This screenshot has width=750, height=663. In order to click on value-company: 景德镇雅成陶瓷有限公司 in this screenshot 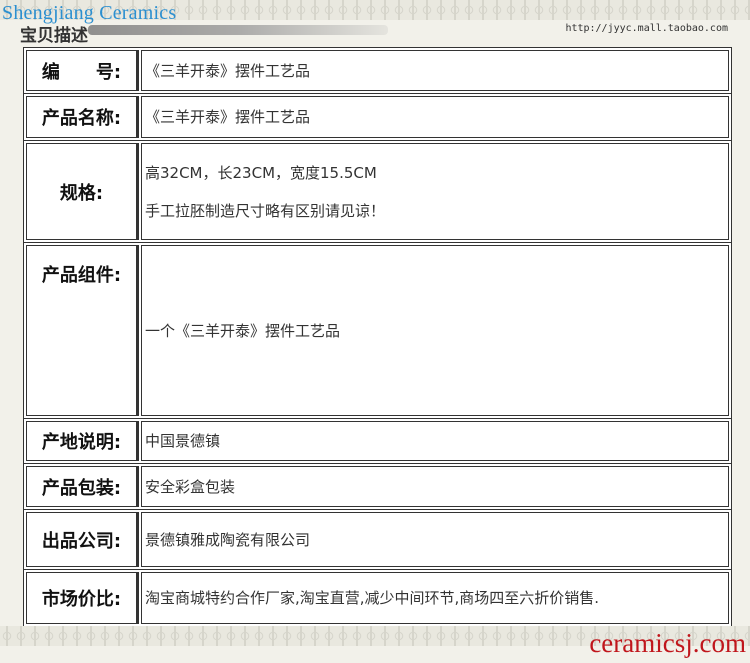, I will do `click(435, 539)`.